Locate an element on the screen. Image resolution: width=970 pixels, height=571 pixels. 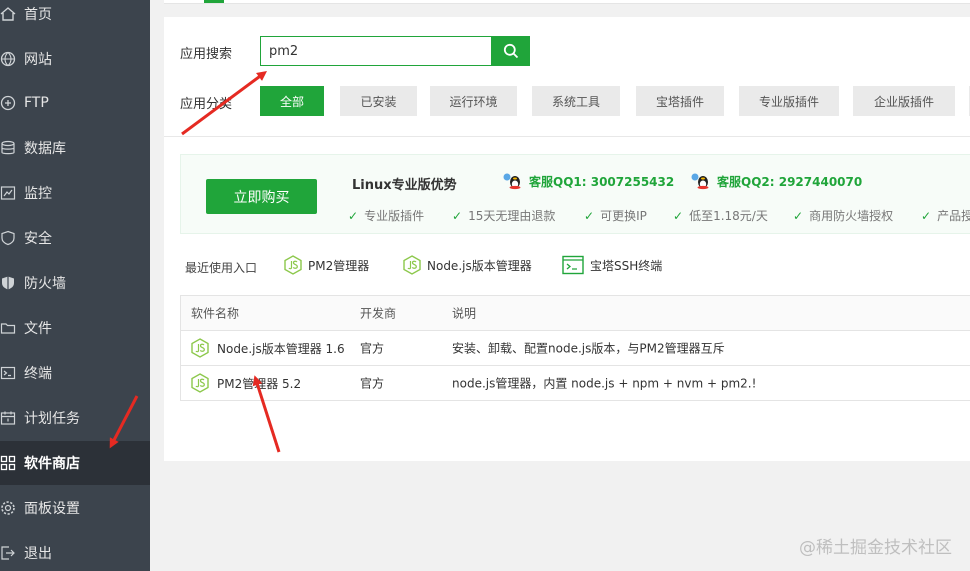
category-label: 应用分类 is located at coordinates (206, 104).